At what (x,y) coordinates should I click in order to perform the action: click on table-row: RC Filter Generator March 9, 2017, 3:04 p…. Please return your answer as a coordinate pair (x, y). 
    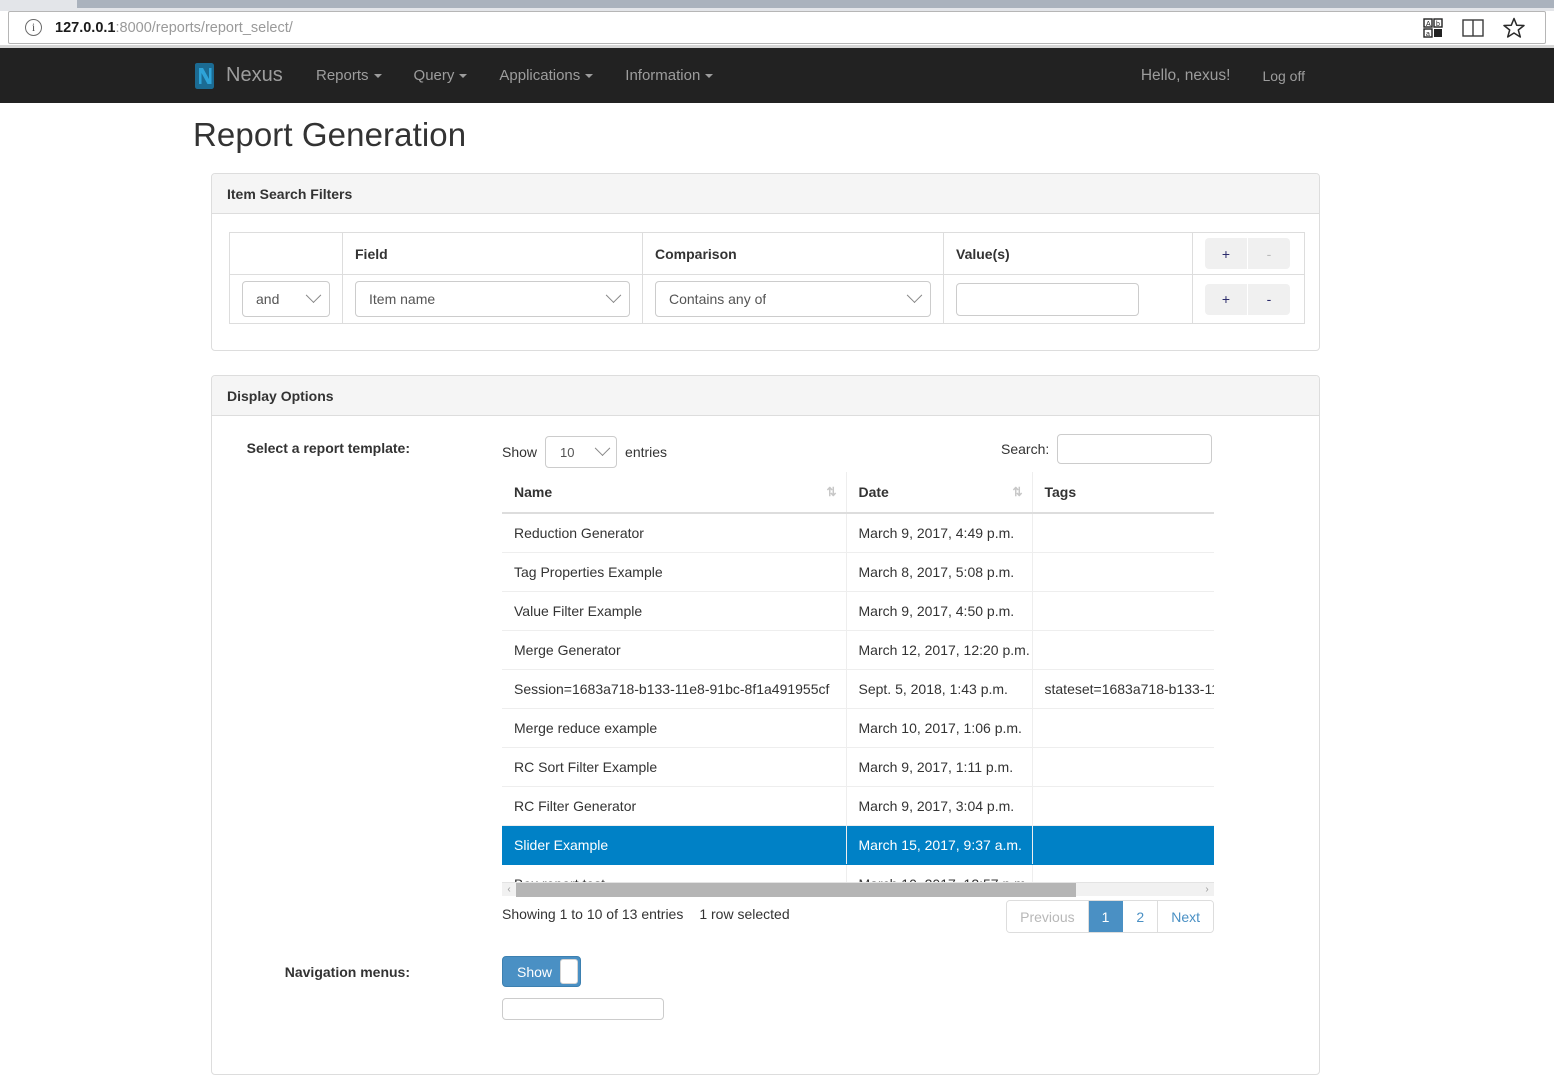
    Looking at the image, I should click on (858, 806).